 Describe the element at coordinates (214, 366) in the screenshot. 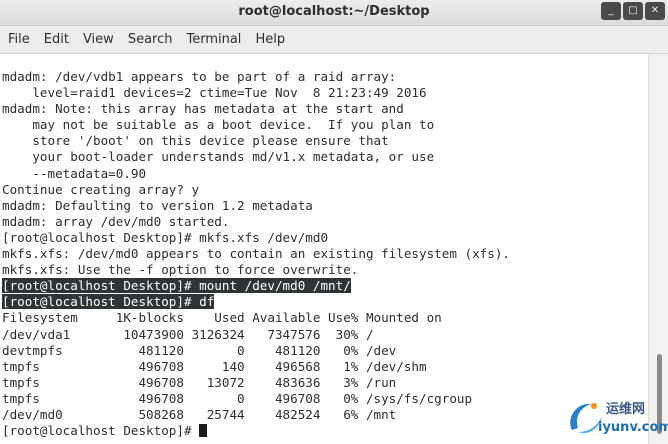

I see `terminal-line: tmpfs 496708 140 496568 1% /dev/shm` at that location.